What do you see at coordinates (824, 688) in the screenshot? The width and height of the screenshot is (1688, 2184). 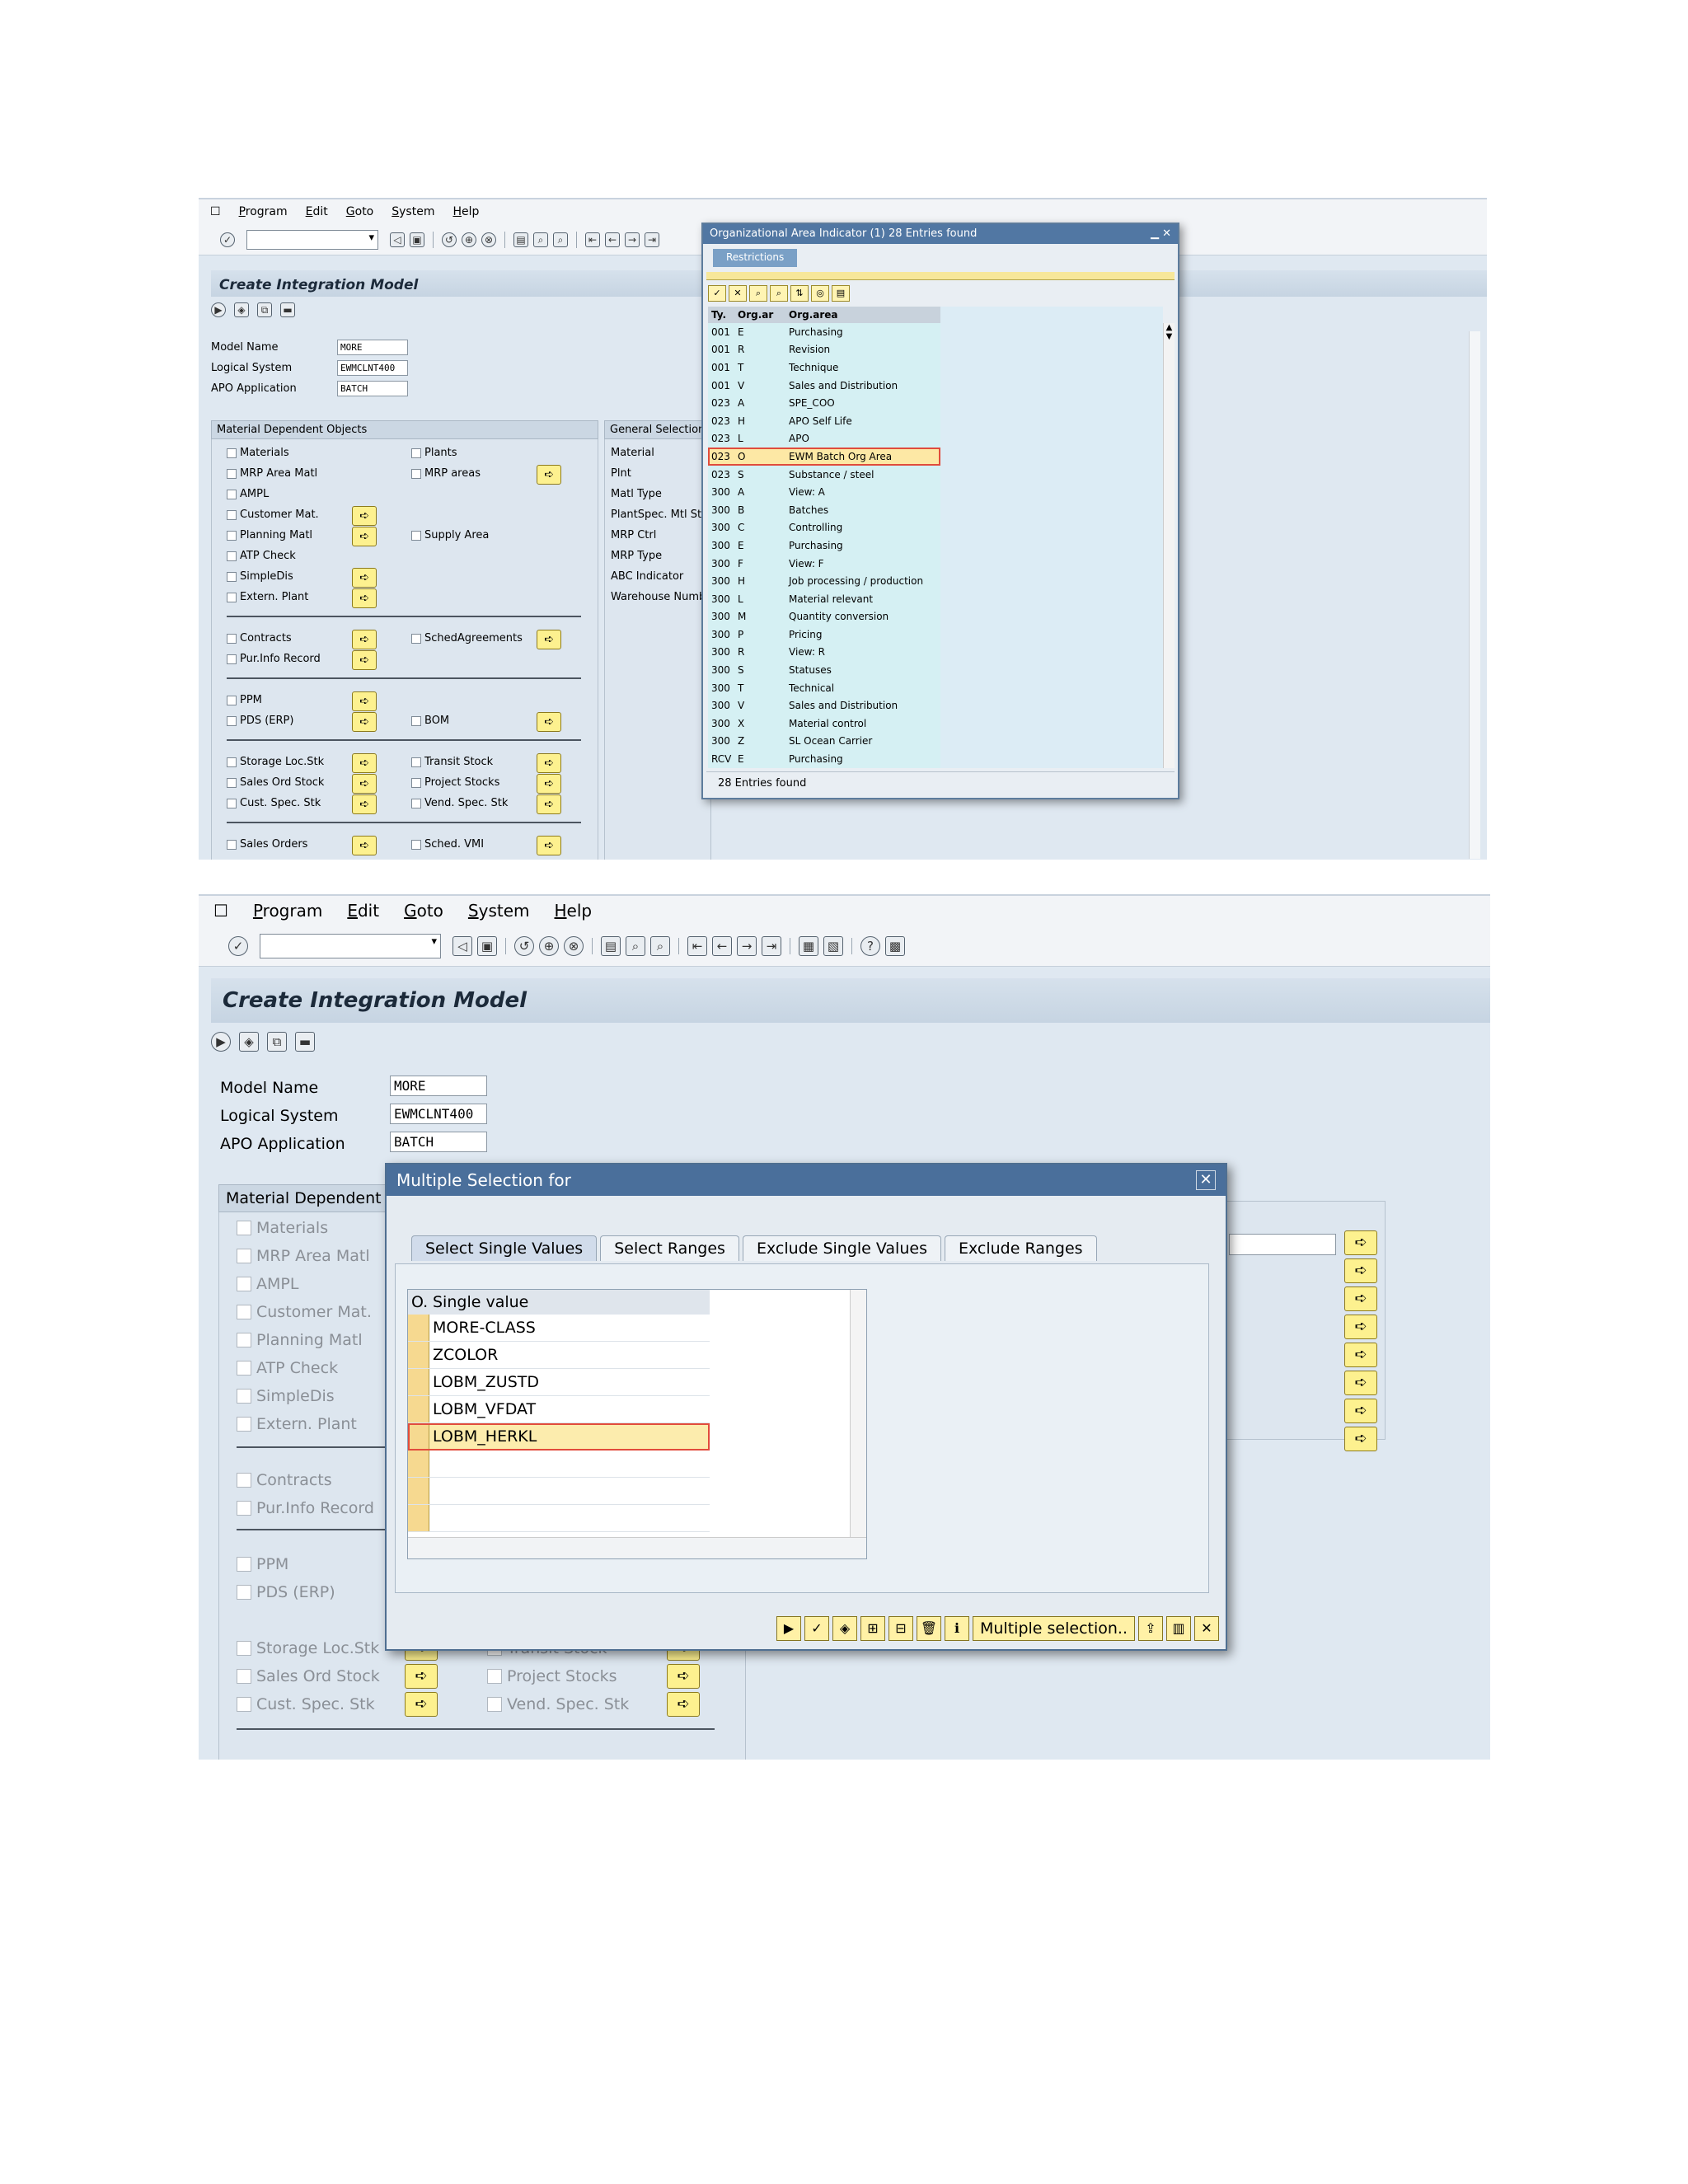 I see `list-item: 300 T Technical` at bounding box center [824, 688].